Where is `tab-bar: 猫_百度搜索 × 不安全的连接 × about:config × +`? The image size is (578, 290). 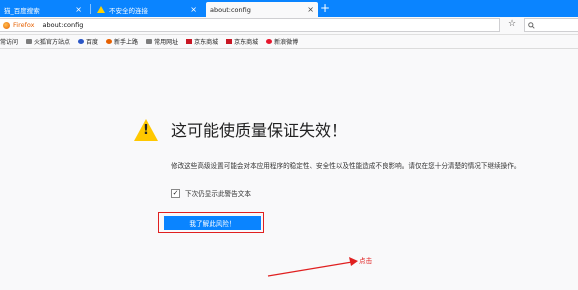 tab-bar: 猫_百度搜索 × 不安全的连接 × about:config × + is located at coordinates (289, 8).